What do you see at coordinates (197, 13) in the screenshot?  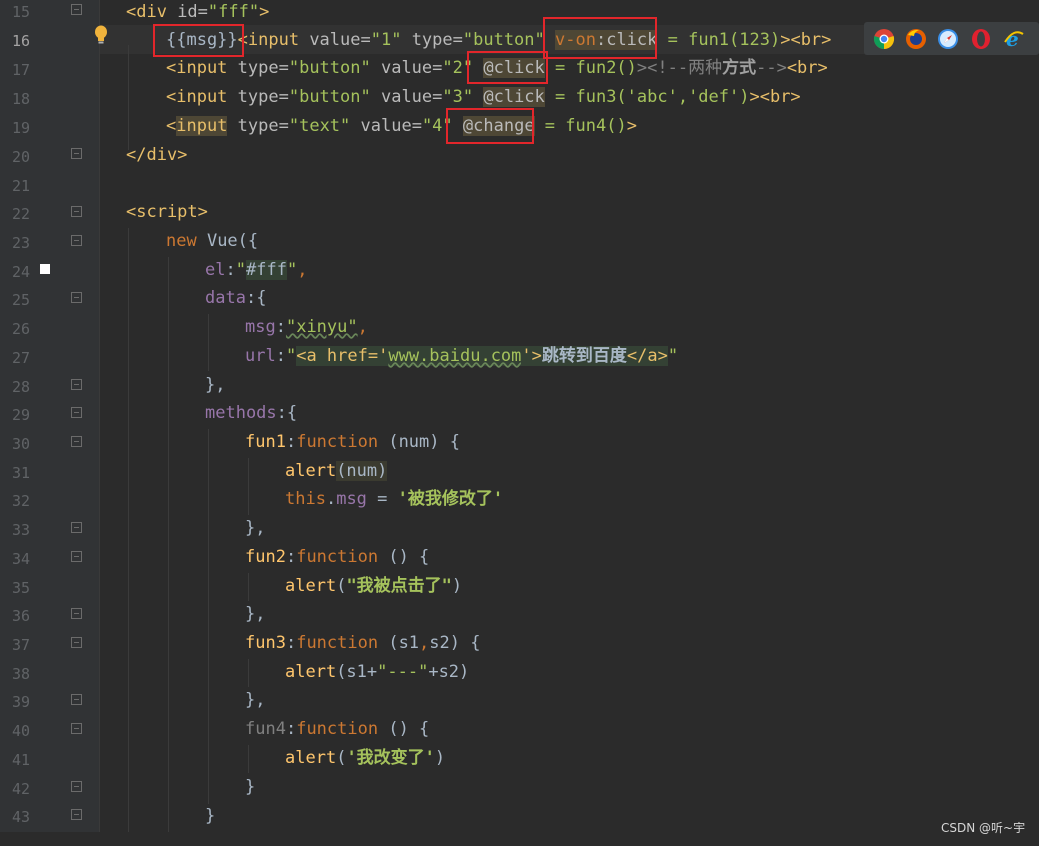 I see `code-line-15: <div id="fff">` at bounding box center [197, 13].